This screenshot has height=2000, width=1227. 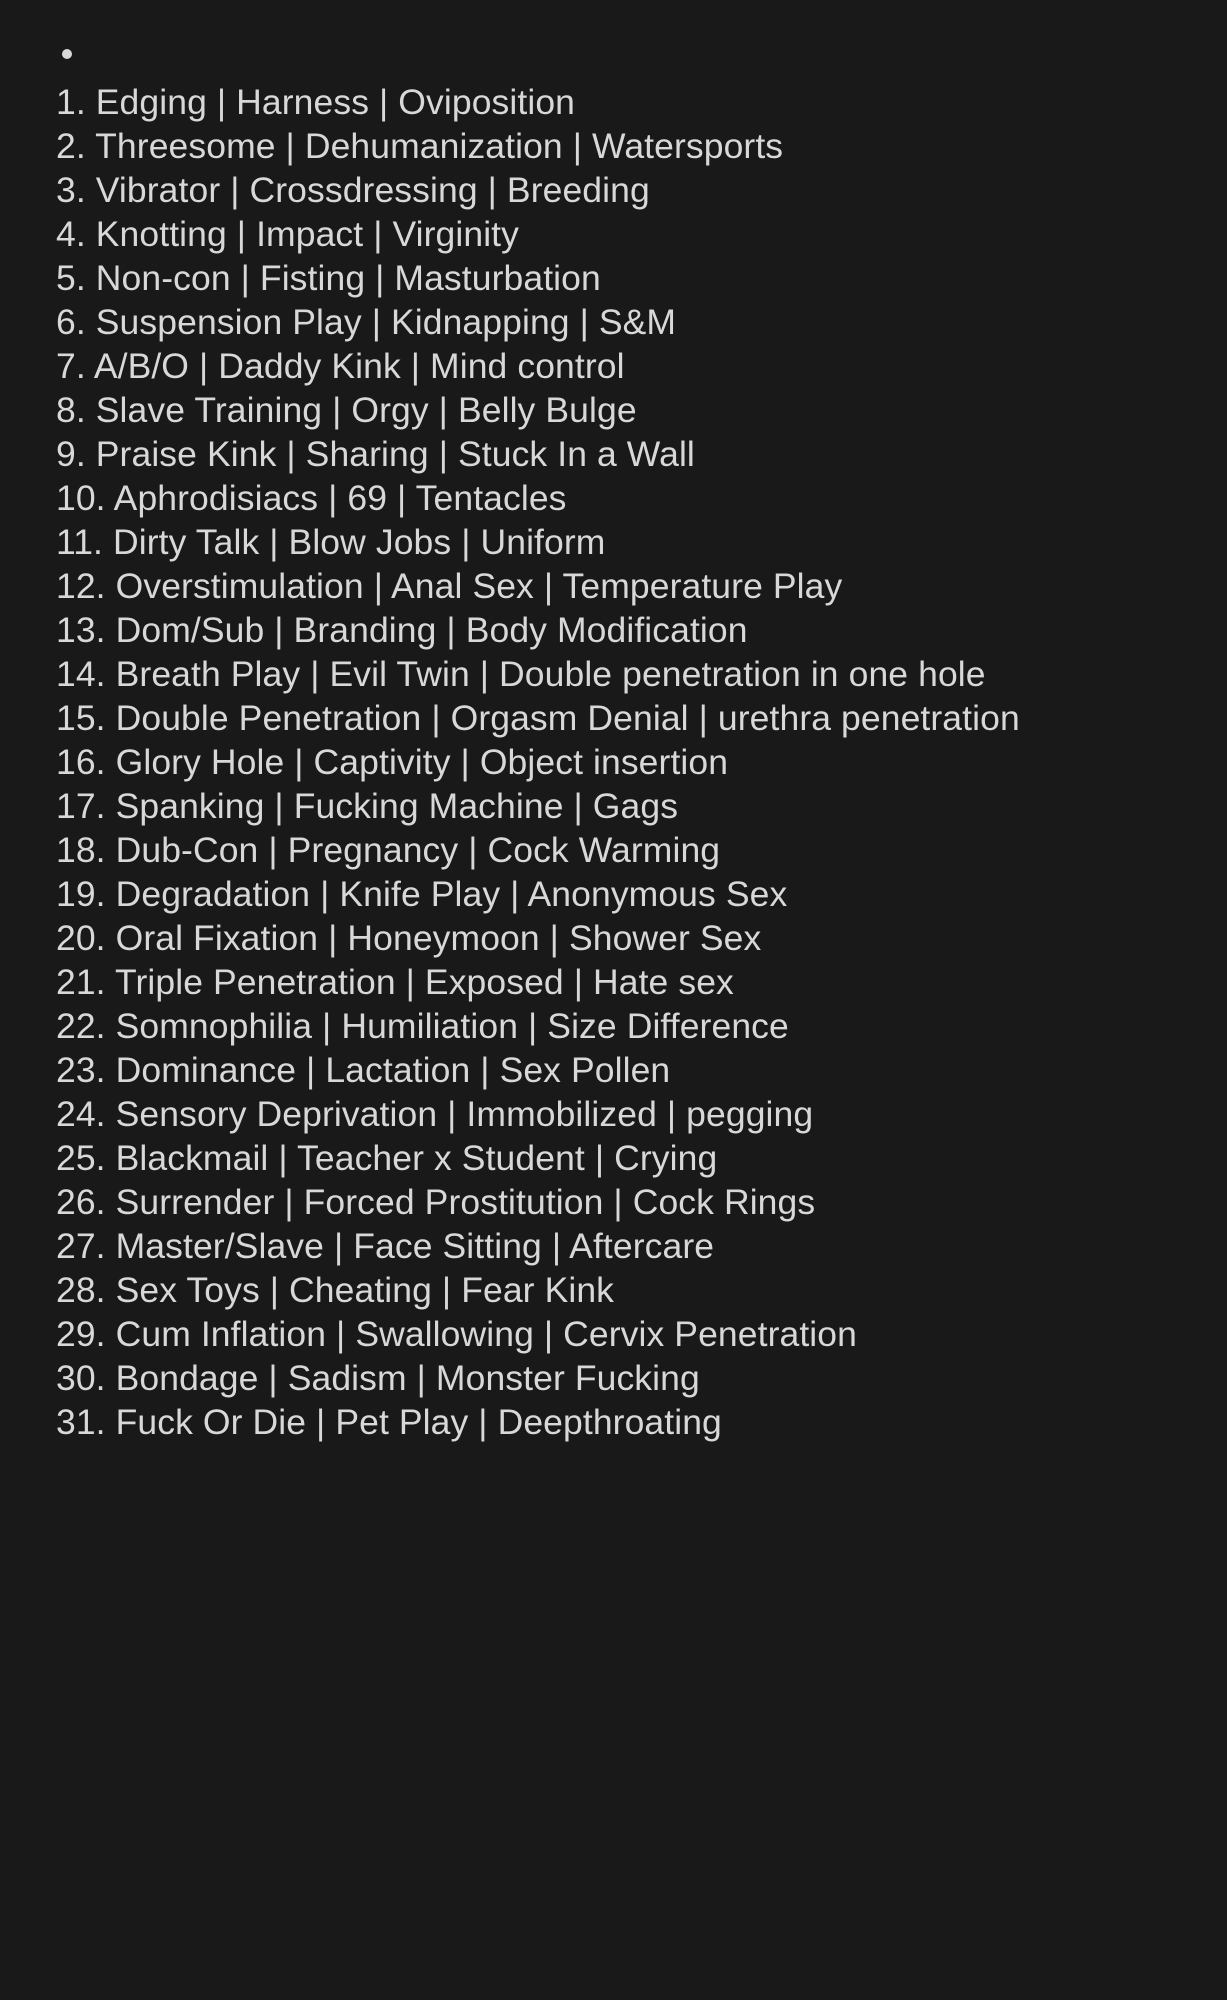 I want to click on list-item-text: Knotting | Impact | Virginity, so click(x=307, y=234).